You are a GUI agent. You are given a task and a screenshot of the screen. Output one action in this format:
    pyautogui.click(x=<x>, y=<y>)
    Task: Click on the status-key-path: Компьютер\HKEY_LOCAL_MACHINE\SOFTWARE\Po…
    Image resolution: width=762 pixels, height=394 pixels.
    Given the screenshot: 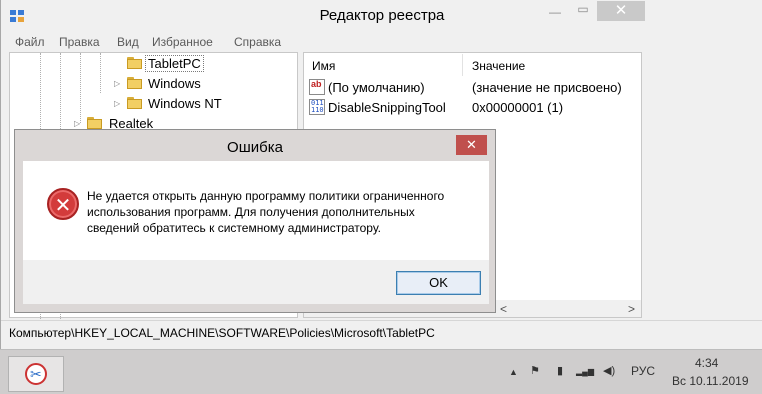 What is the action you would take?
    pyautogui.click(x=222, y=333)
    